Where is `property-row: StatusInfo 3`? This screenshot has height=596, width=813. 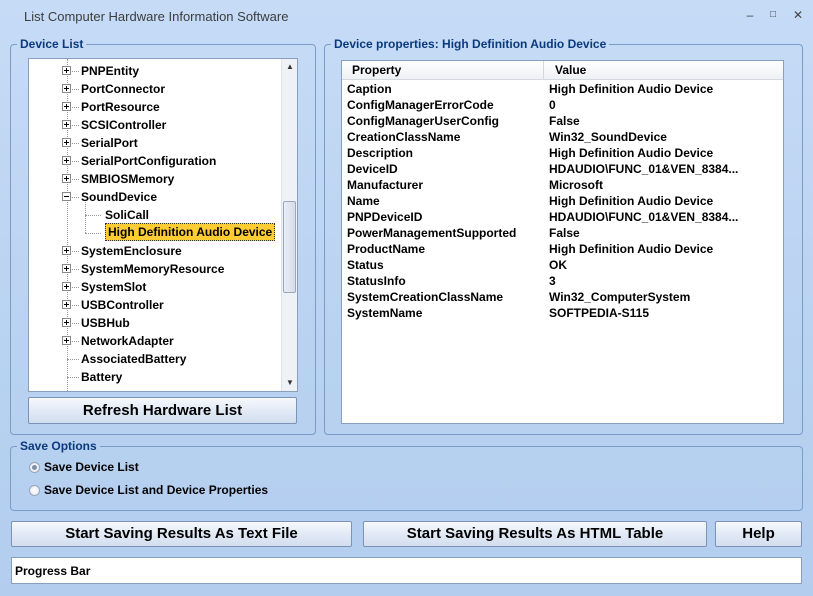 property-row: StatusInfo 3 is located at coordinates (562, 281).